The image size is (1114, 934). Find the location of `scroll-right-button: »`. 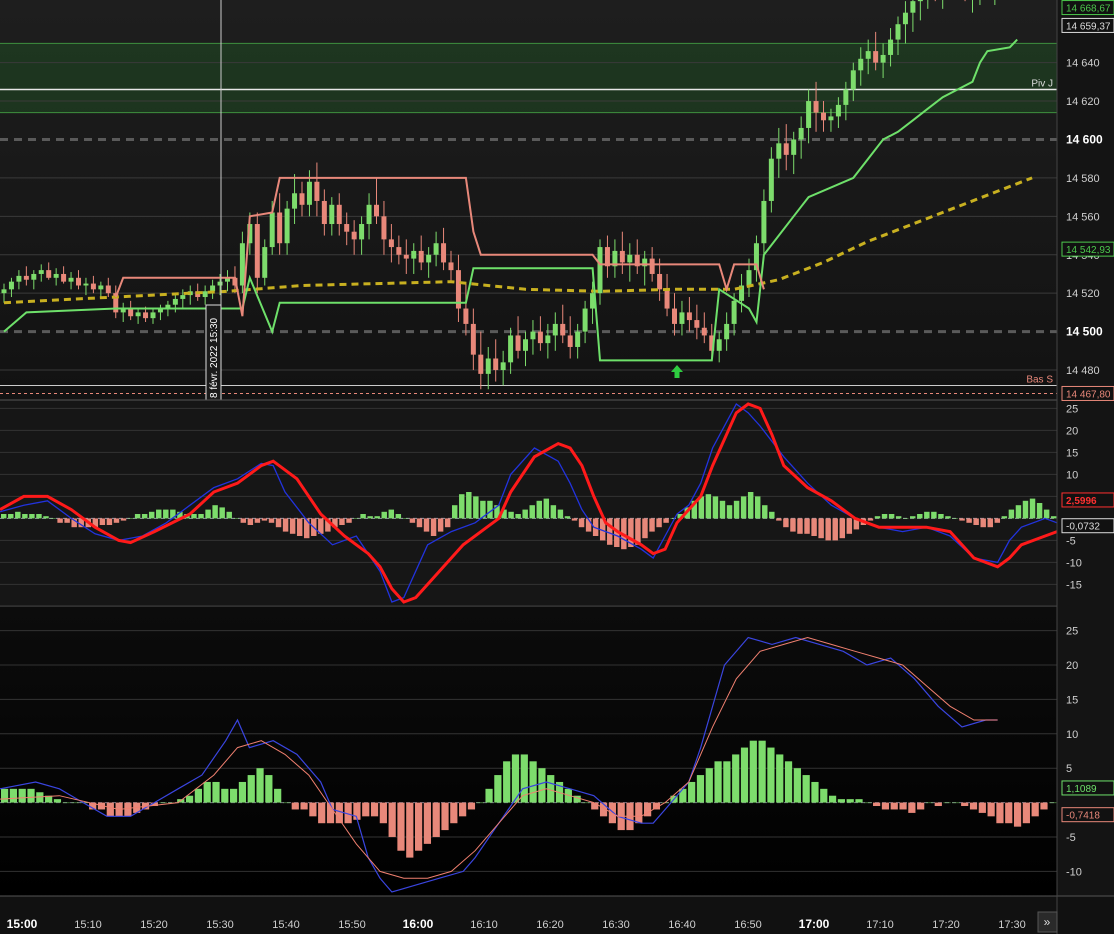

scroll-right-button: » is located at coordinates (1047, 922).